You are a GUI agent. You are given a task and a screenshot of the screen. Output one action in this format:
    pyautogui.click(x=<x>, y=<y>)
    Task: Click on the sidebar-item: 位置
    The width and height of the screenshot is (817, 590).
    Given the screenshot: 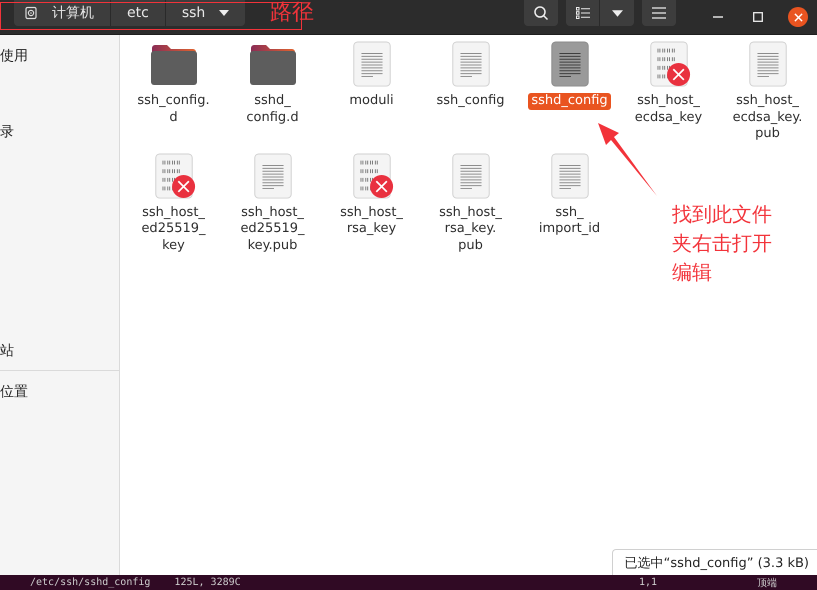 What is the action you would take?
    pyautogui.click(x=59, y=393)
    